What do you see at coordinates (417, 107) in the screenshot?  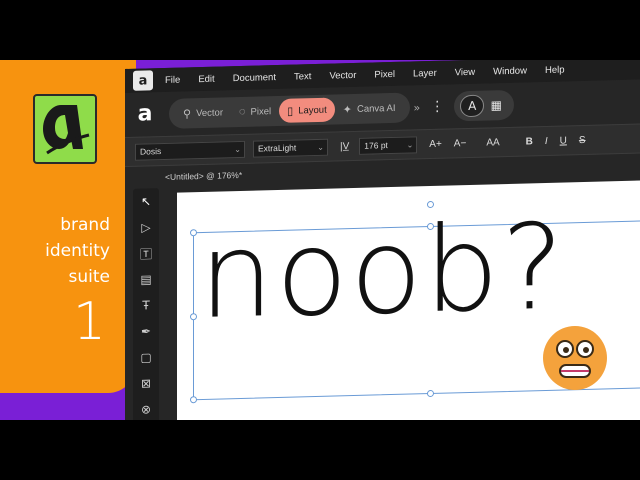 I see `more-personas-chevron: »` at bounding box center [417, 107].